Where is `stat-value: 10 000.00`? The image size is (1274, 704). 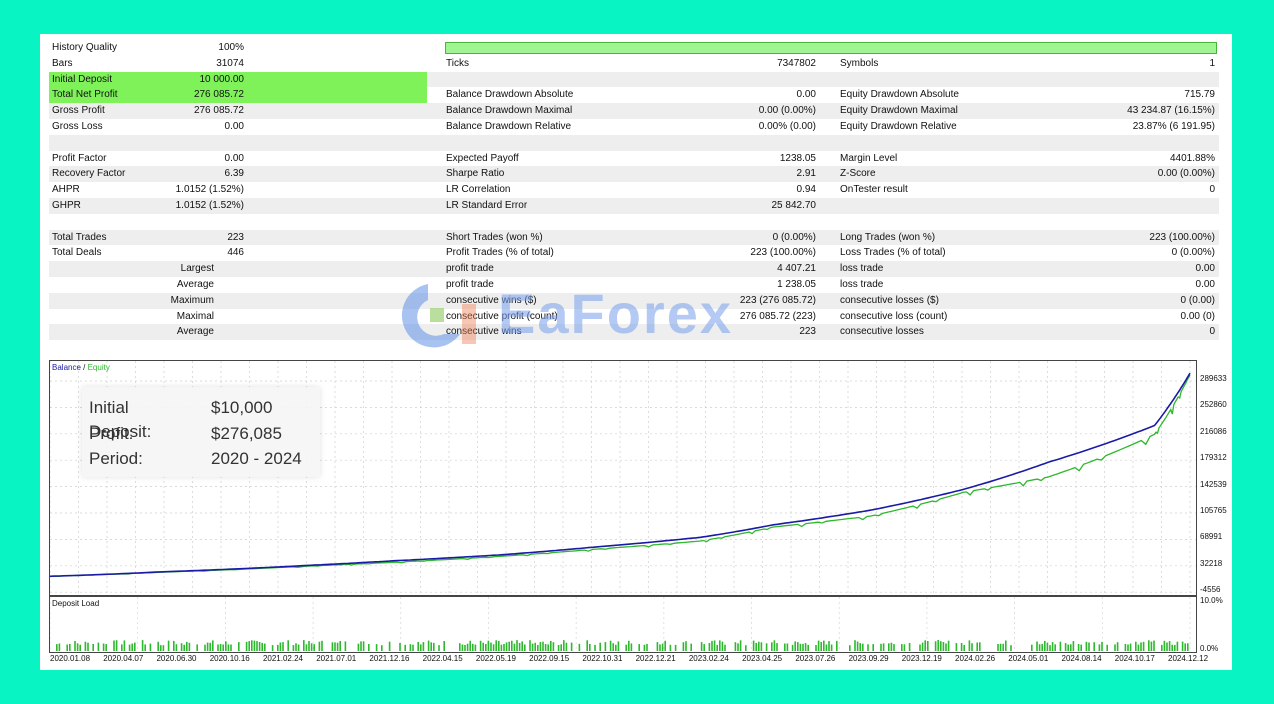
stat-value: 10 000.00 is located at coordinates (222, 79).